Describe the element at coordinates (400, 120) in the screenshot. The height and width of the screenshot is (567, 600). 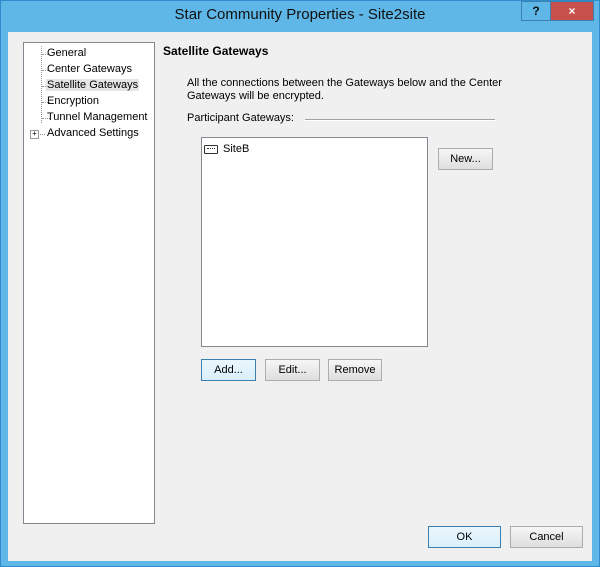
I see `divider` at that location.